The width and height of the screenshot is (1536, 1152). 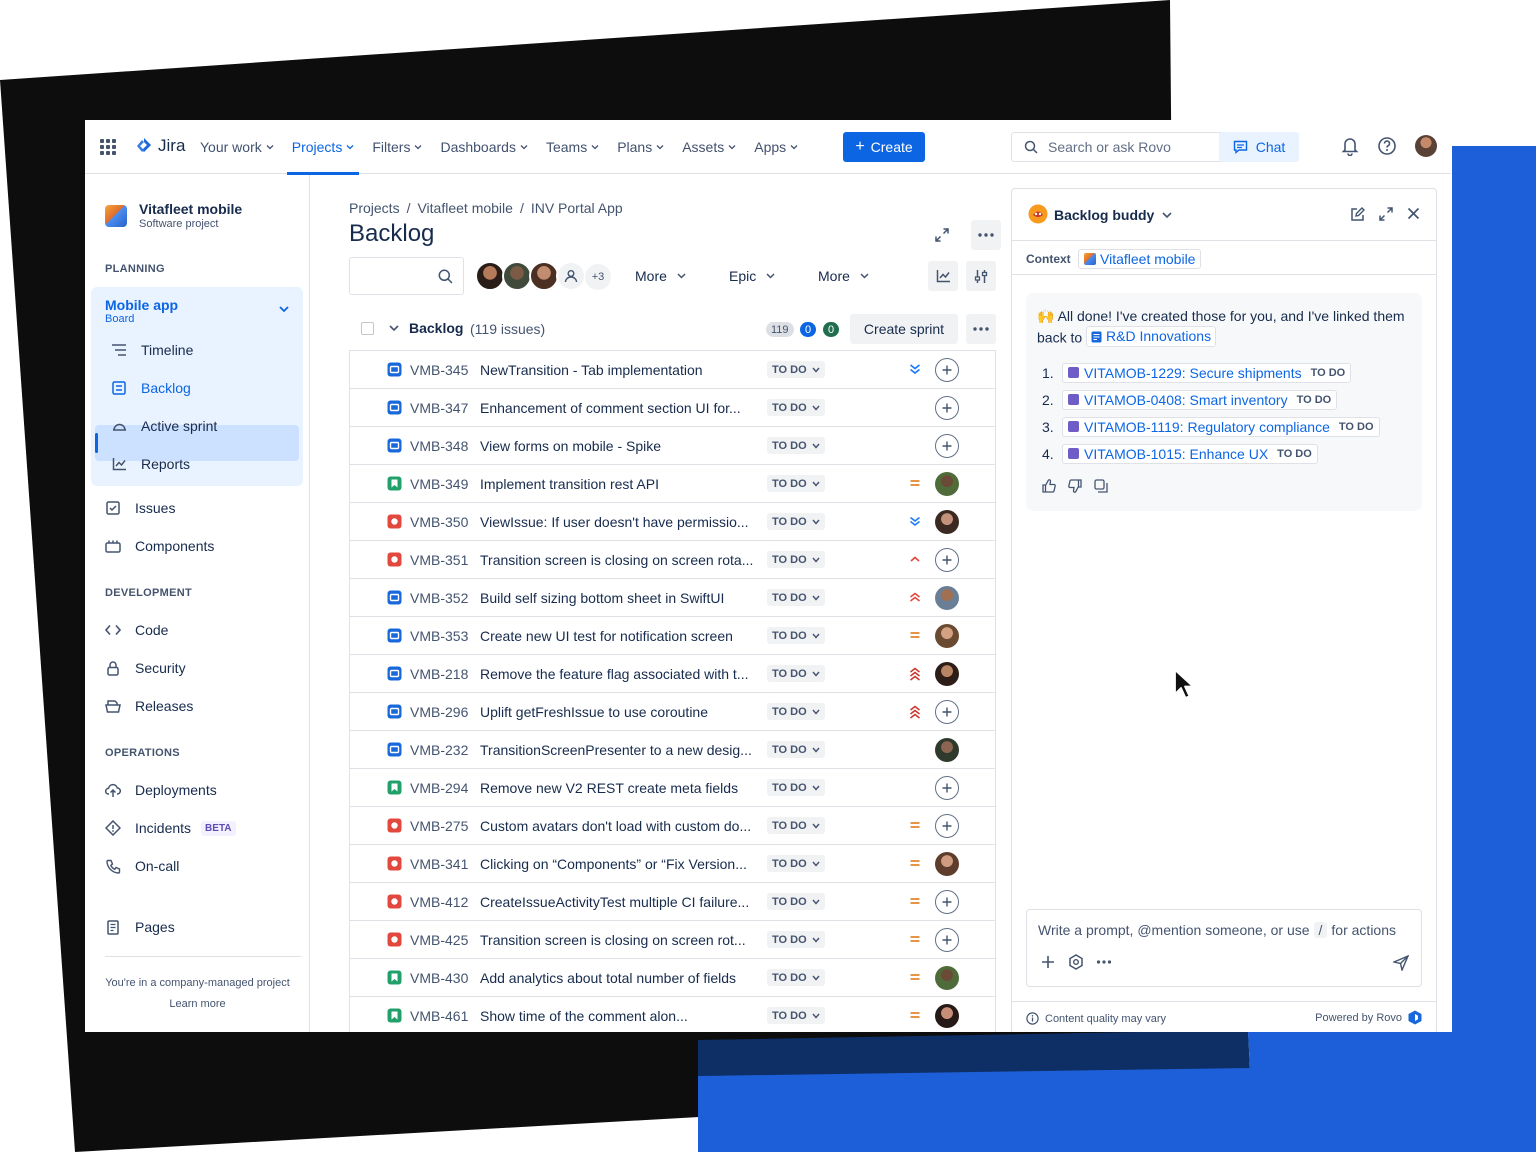 I want to click on unassigned-avatar, so click(x=571, y=276).